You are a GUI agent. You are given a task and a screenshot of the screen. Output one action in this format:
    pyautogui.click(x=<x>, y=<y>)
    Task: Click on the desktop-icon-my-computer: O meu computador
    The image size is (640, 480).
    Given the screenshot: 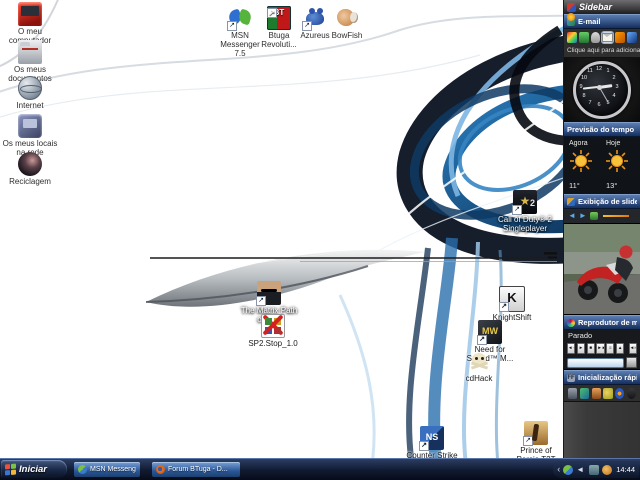 What is the action you would take?
    pyautogui.click(x=30, y=23)
    